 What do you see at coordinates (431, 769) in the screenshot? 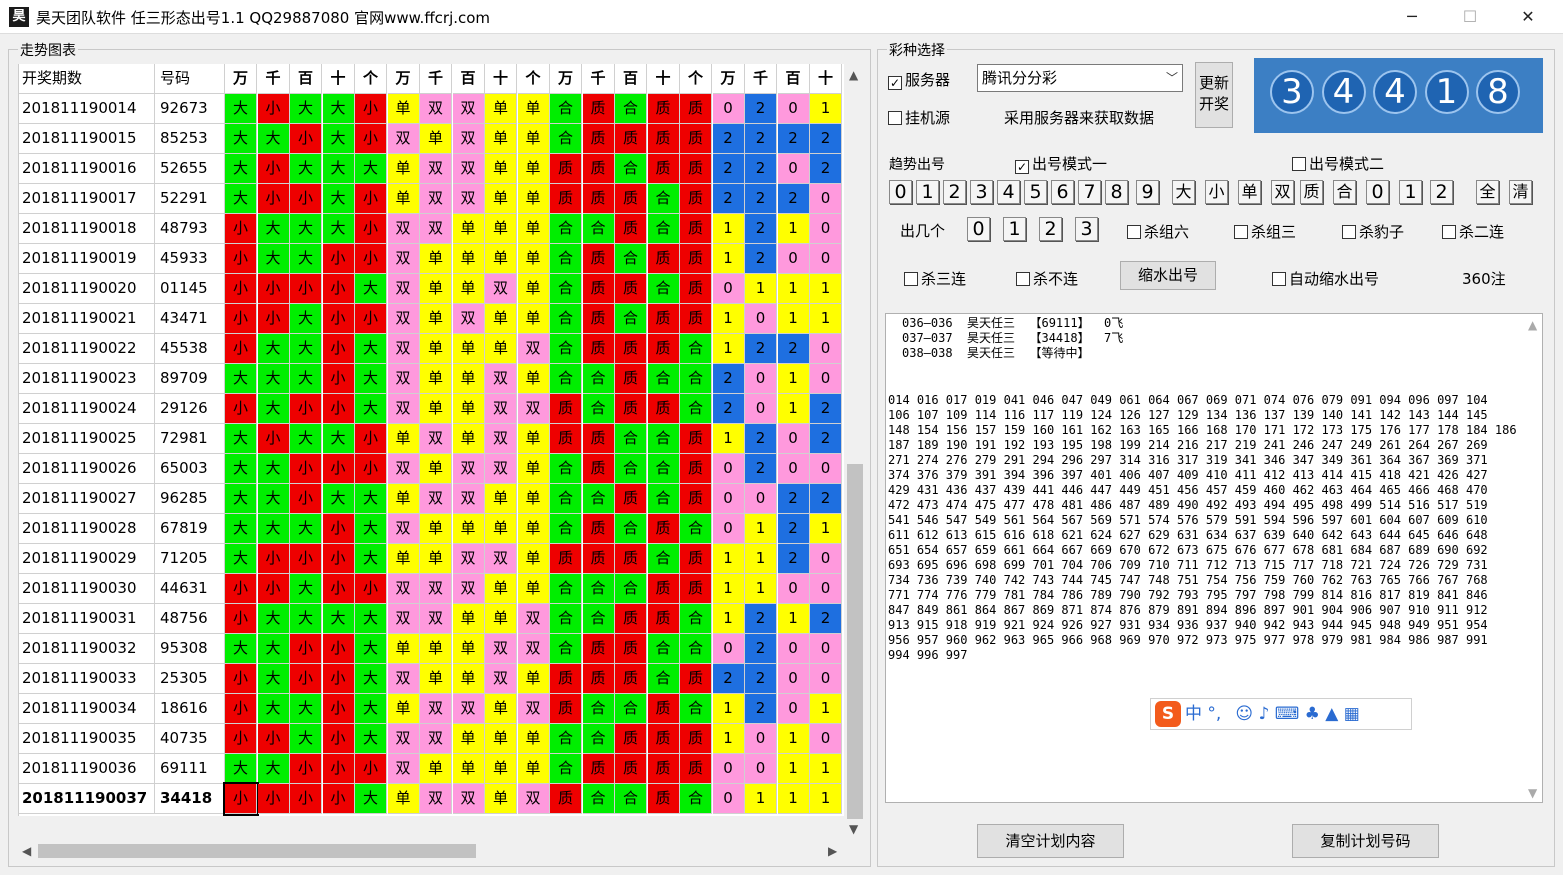
I see `table-row: 201811190036 69111 大大小小小双单单单单合质质质质 0 0 1 1` at bounding box center [431, 769].